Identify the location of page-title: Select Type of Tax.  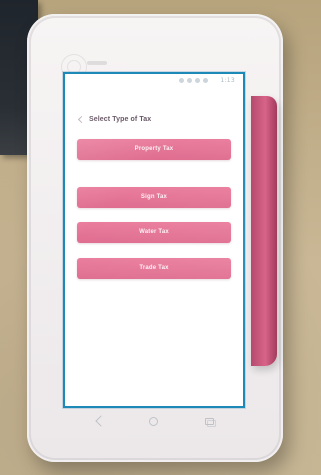
(120, 119).